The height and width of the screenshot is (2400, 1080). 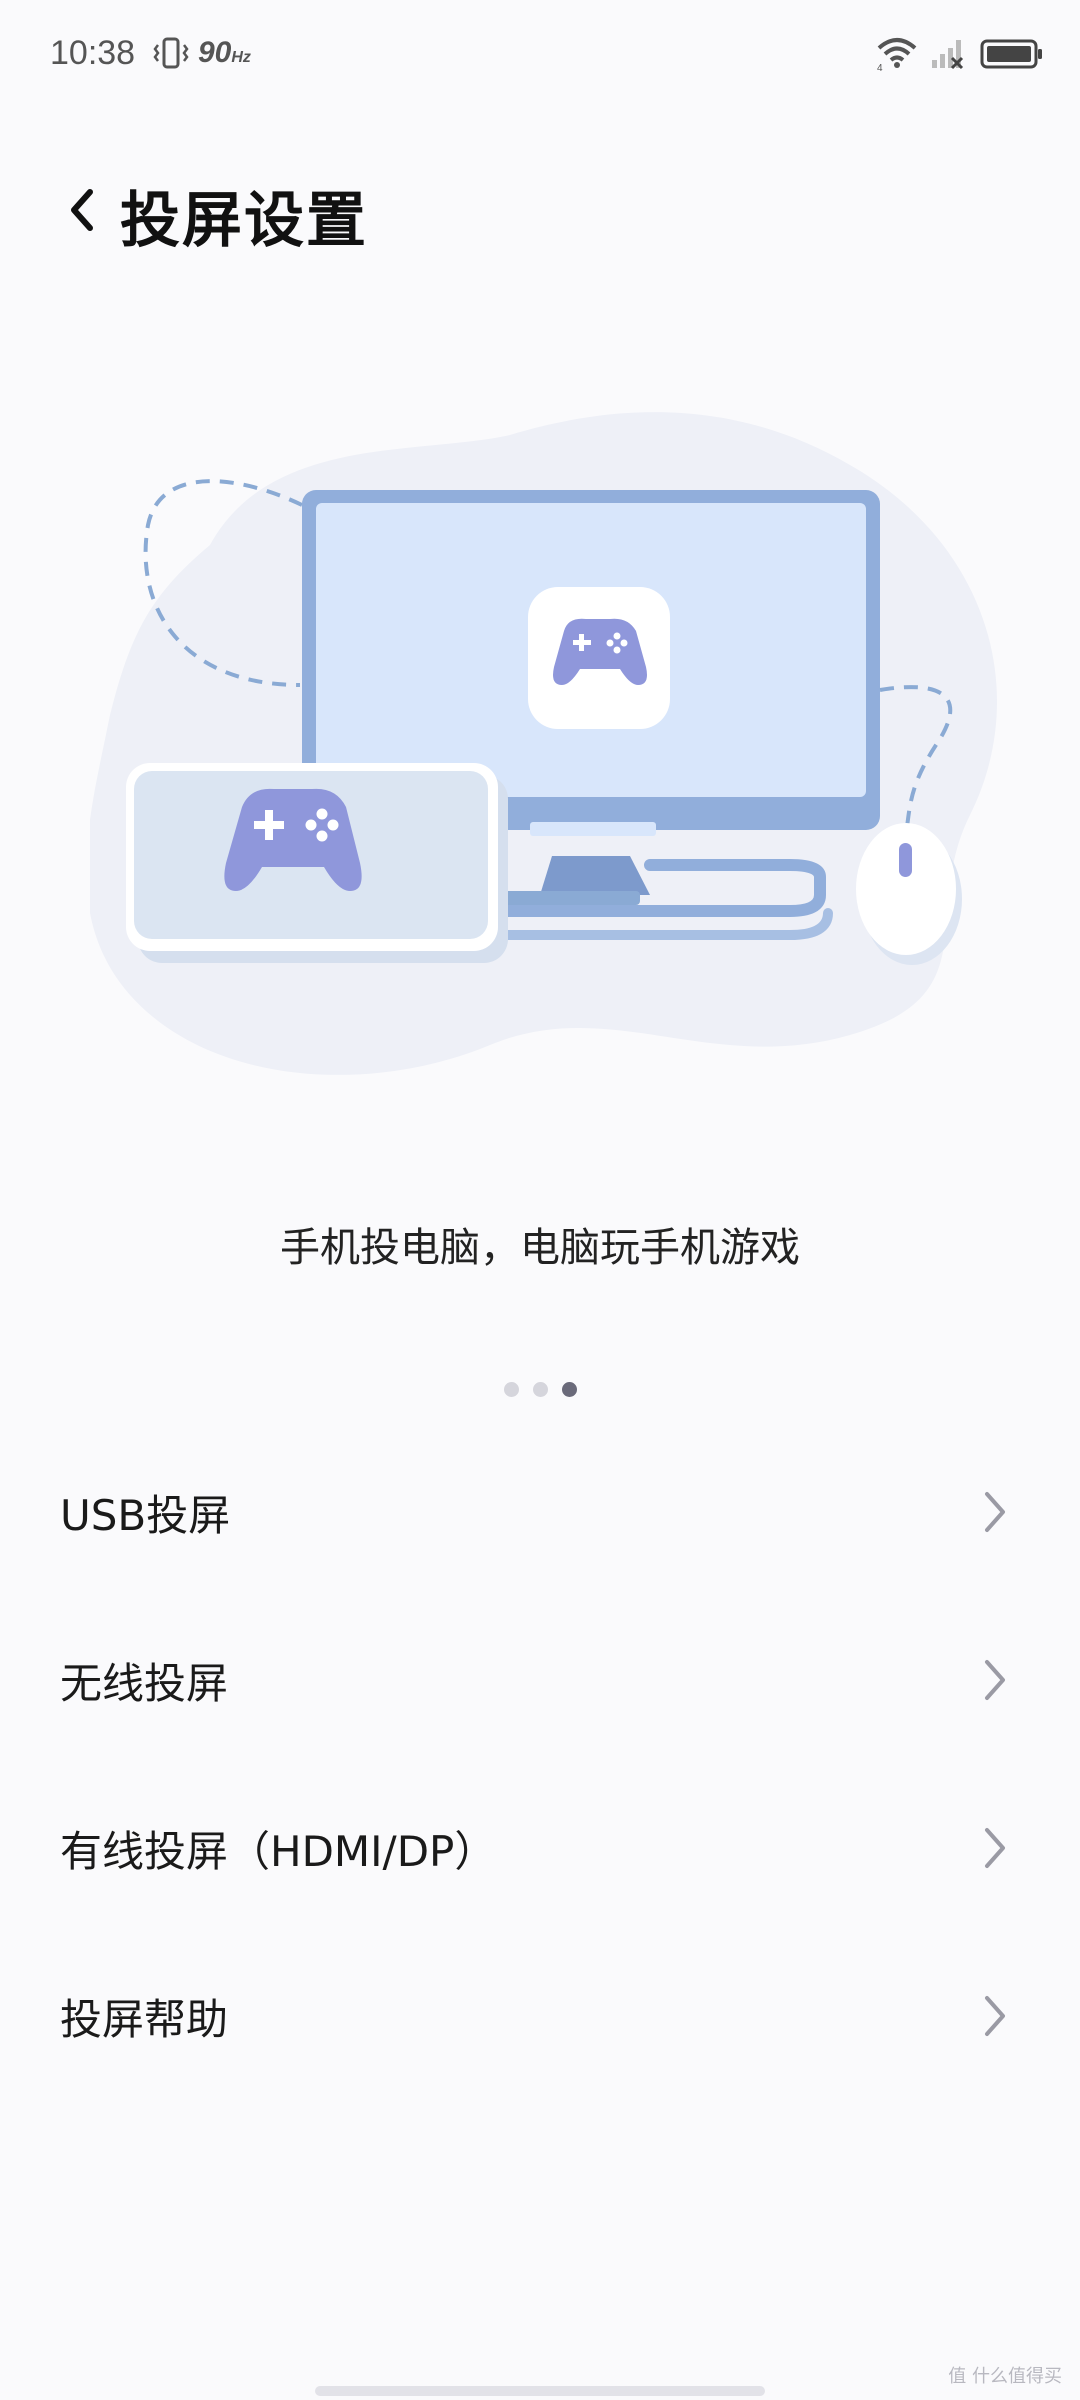 I want to click on header: 投屏设置, so click(x=540, y=210).